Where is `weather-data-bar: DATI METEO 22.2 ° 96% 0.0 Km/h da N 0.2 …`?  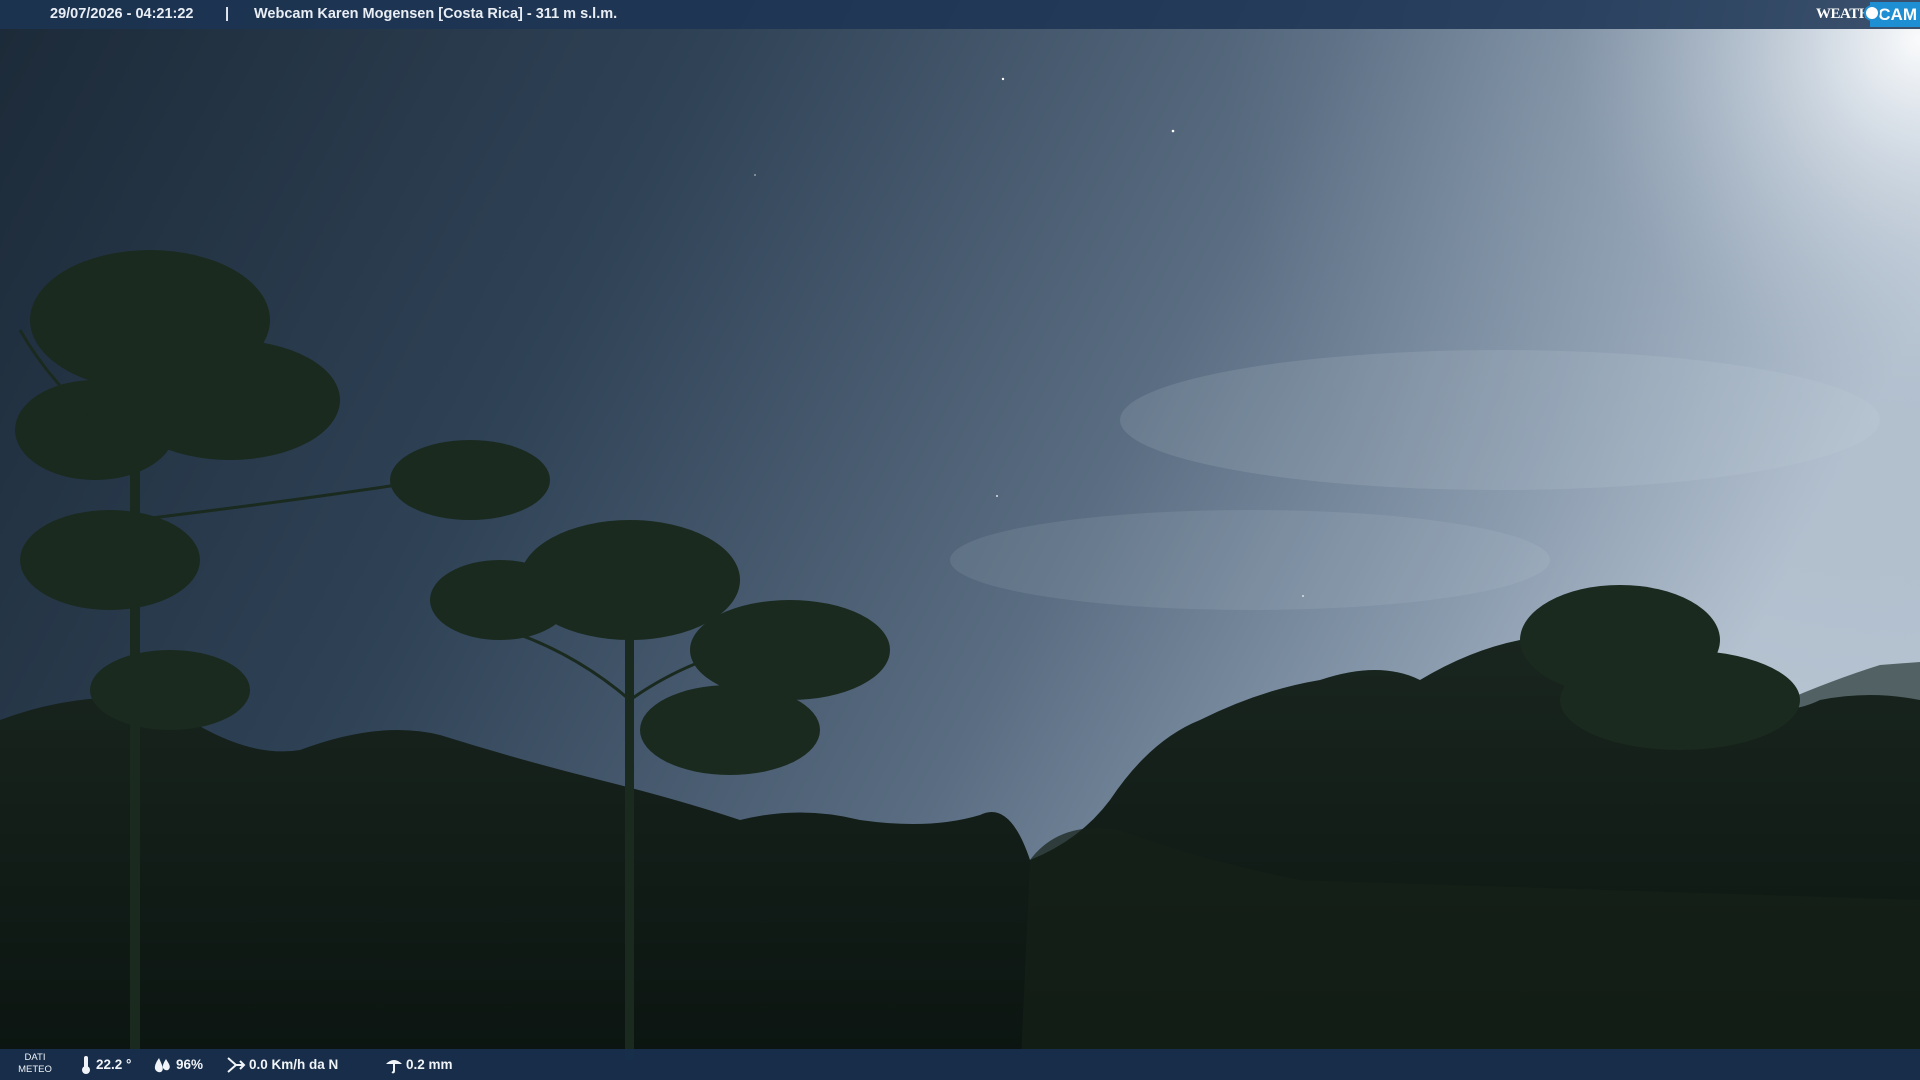
weather-data-bar: DATI METEO 22.2 ° 96% 0.0 Km/h da N 0.2 … is located at coordinates (960, 1064).